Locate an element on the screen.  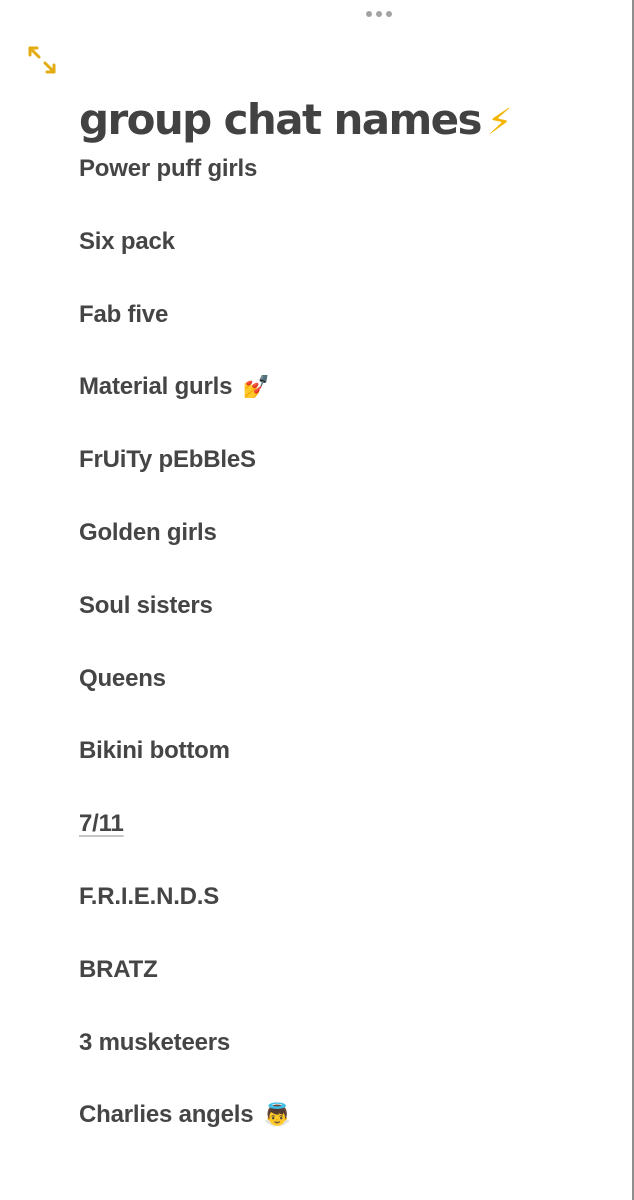
list-item-text: Material gurls is located at coordinates (156, 387).